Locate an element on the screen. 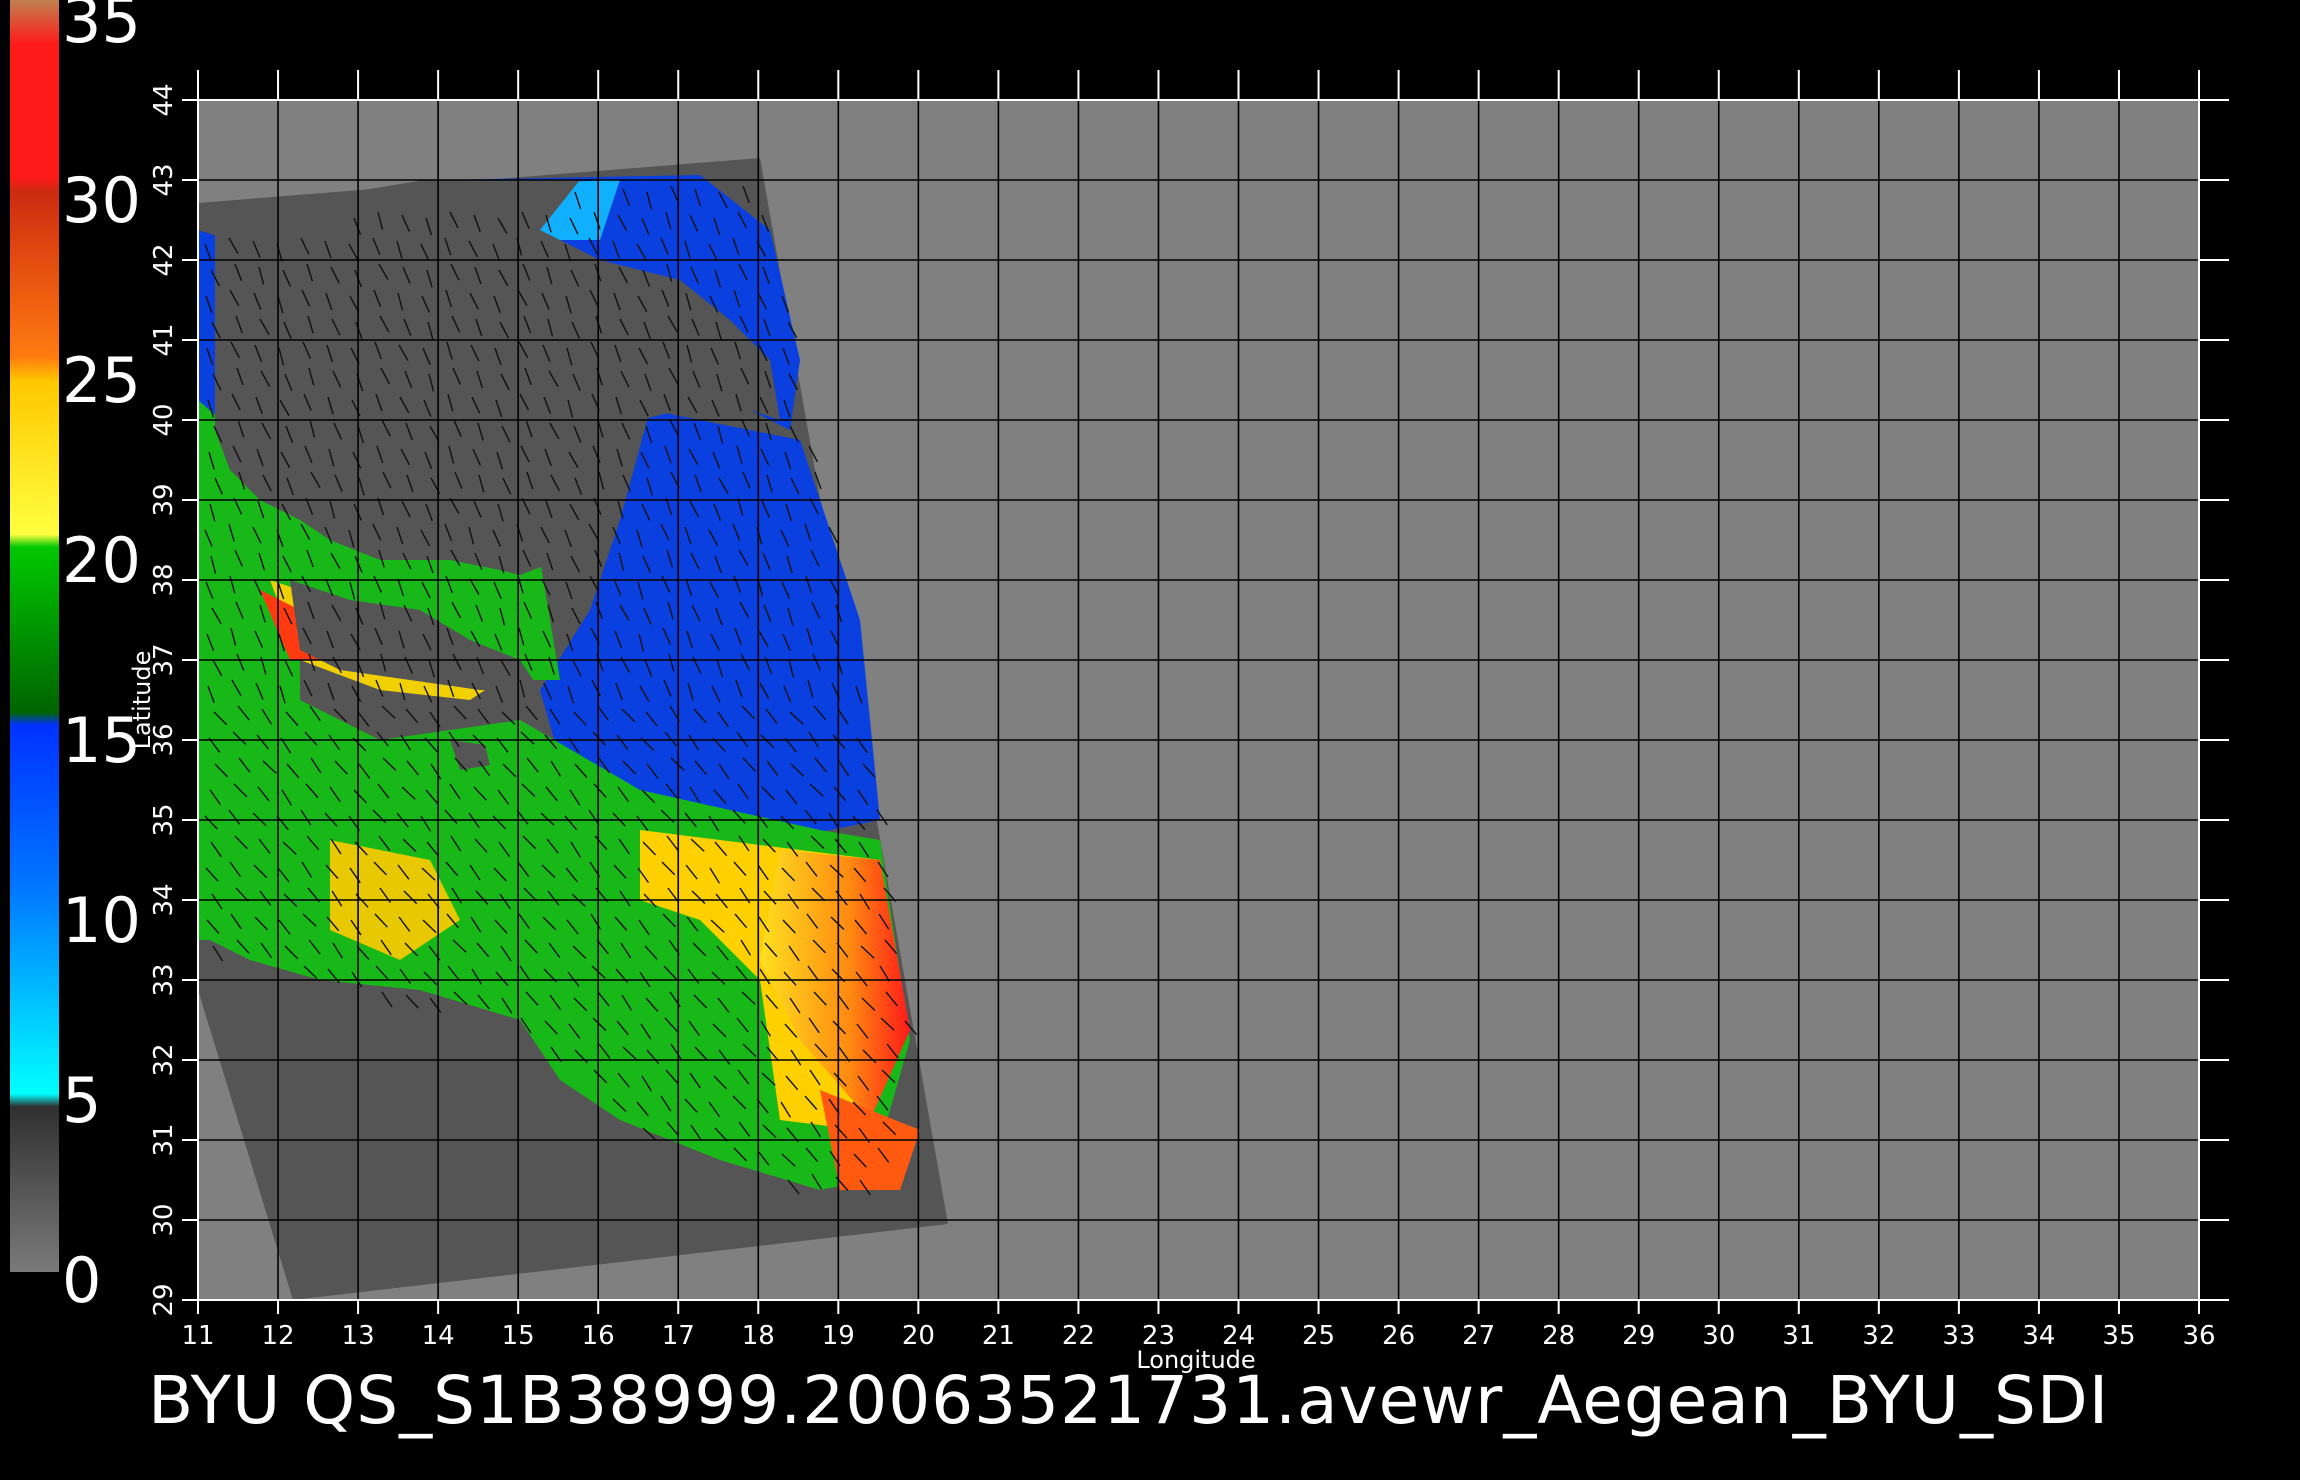 The height and width of the screenshot is (1480, 2300). lat-tick-label-32: 32 is located at coordinates (164, 1059).